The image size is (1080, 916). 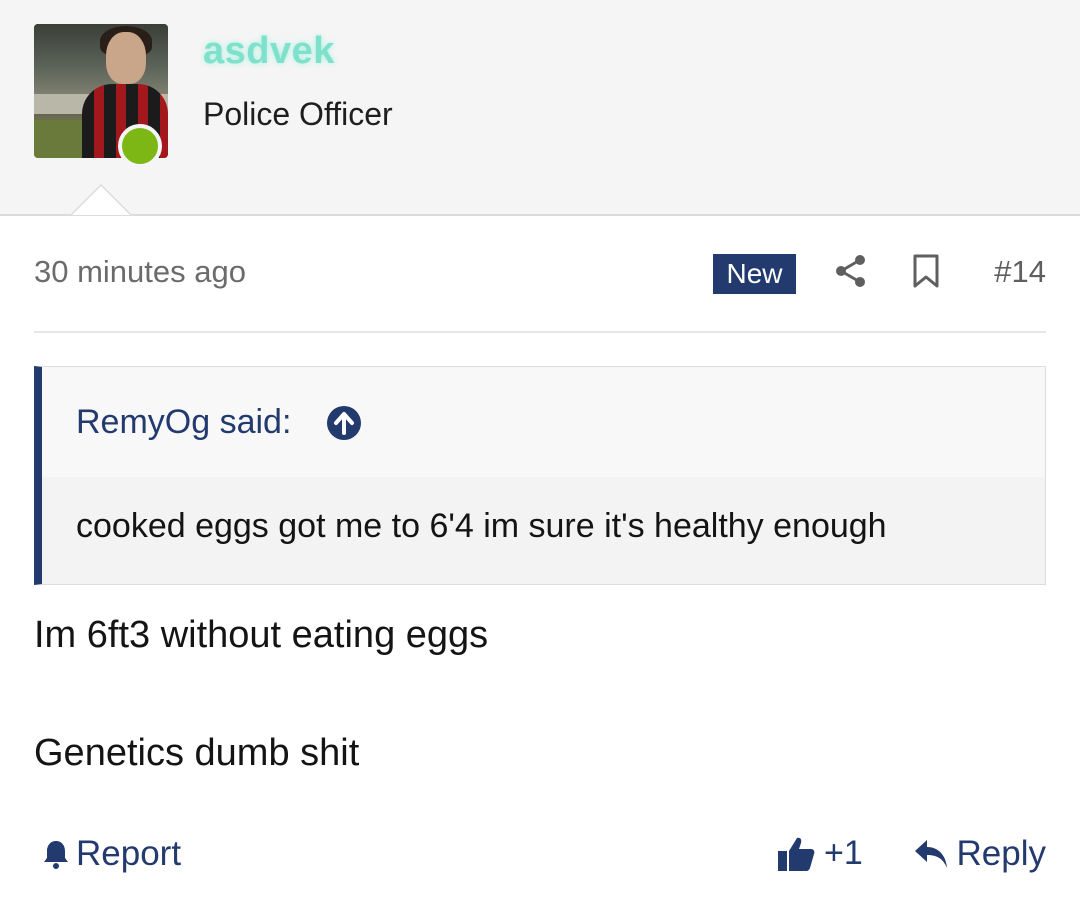 I want to click on thumbs-up-icon, so click(x=796, y=854).